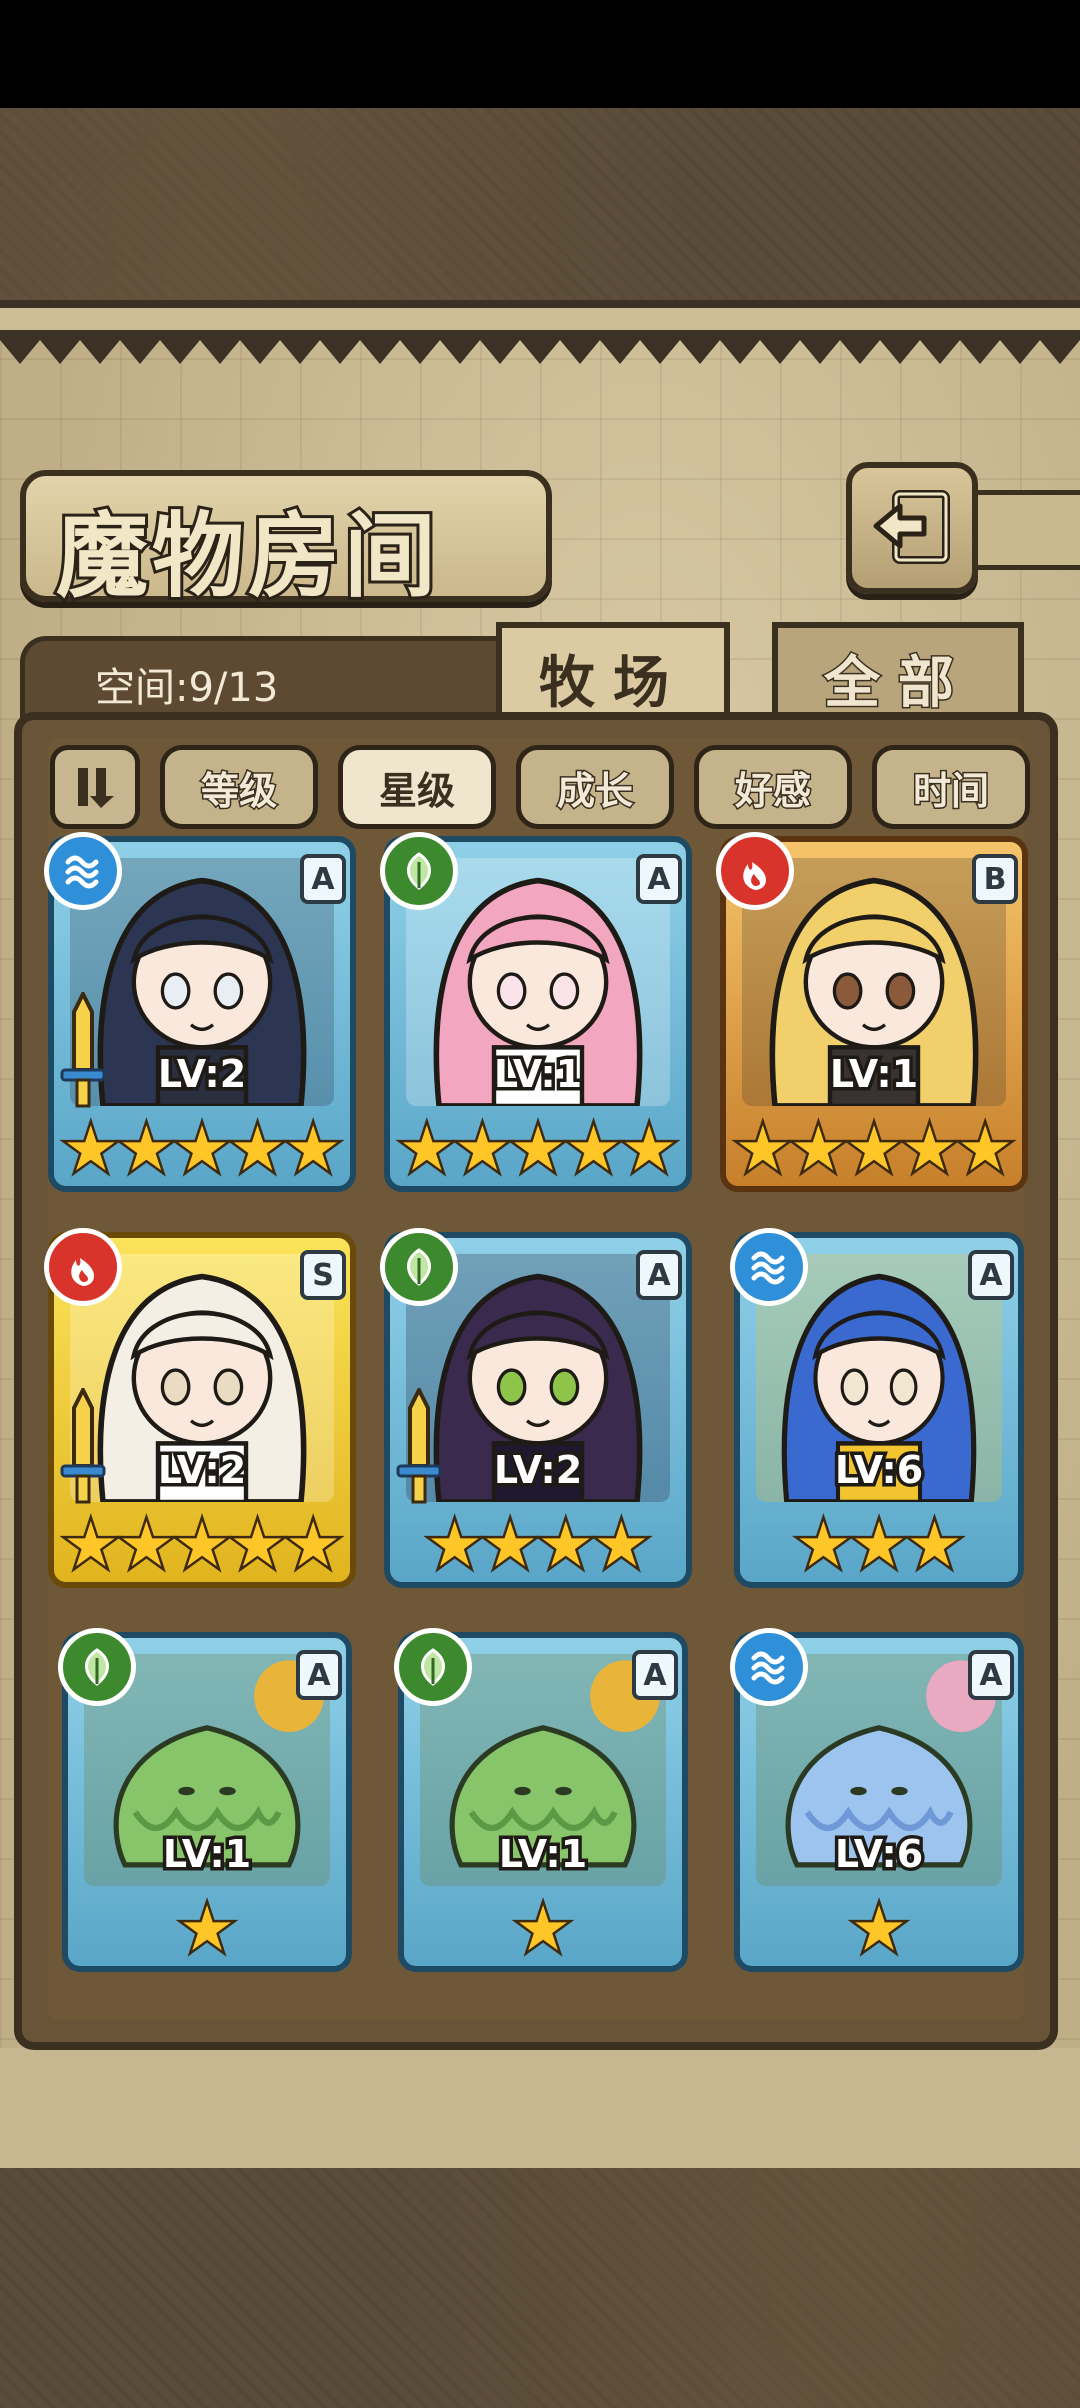 Image resolution: width=1080 pixels, height=2408 pixels. Describe the element at coordinates (1026, 530) in the screenshot. I see `back-button-rail` at that location.